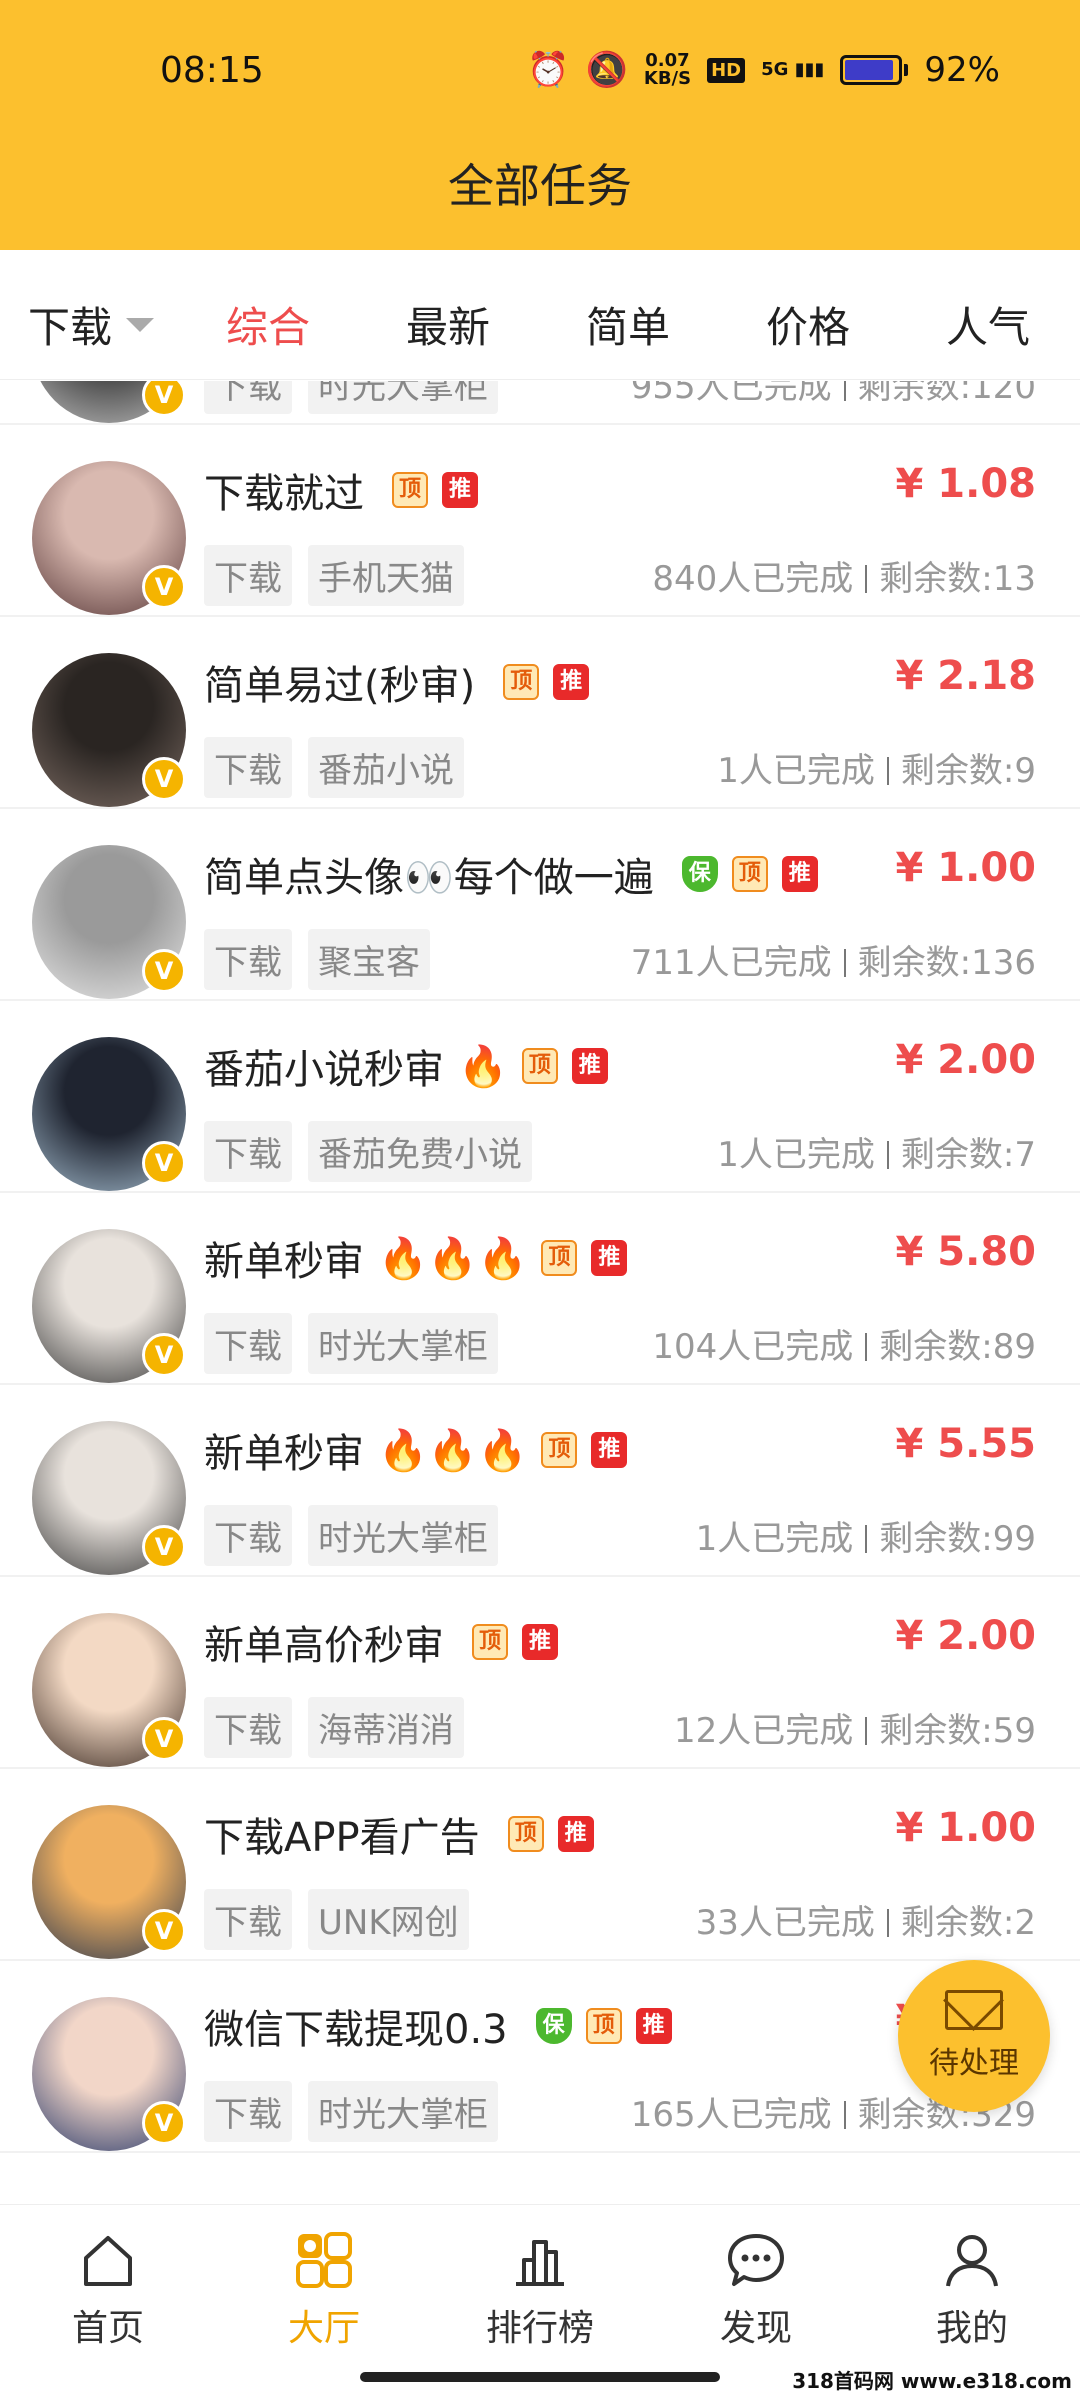 This screenshot has height=2400, width=1080. Describe the element at coordinates (540, 125) in the screenshot. I see `app-header: 08:15 ⏰ 🔕 0.07 KB/S HD 5G ▮▮▮ 92% 全部任务` at that location.